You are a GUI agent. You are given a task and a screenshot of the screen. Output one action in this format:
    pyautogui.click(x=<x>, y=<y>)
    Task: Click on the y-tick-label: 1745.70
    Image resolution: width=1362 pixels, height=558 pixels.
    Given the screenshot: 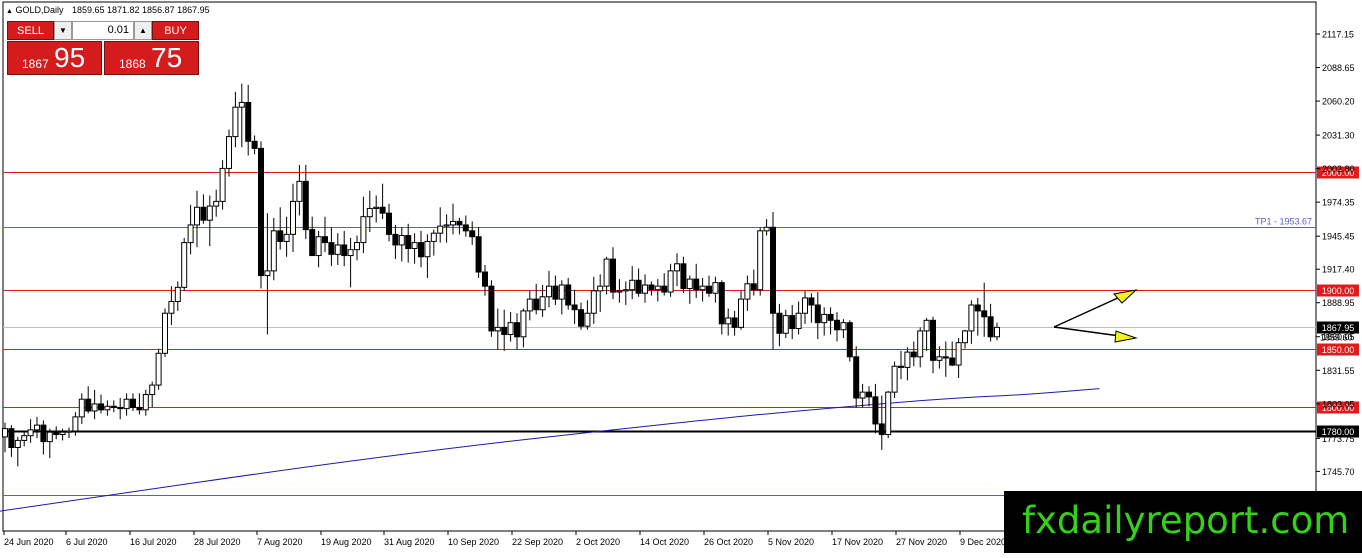 What is the action you would take?
    pyautogui.click(x=1338, y=472)
    